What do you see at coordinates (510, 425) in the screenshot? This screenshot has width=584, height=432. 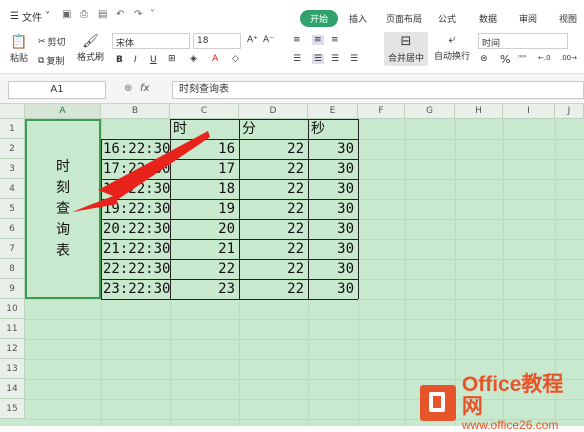 I see `watermark-url: www.office26.com` at bounding box center [510, 425].